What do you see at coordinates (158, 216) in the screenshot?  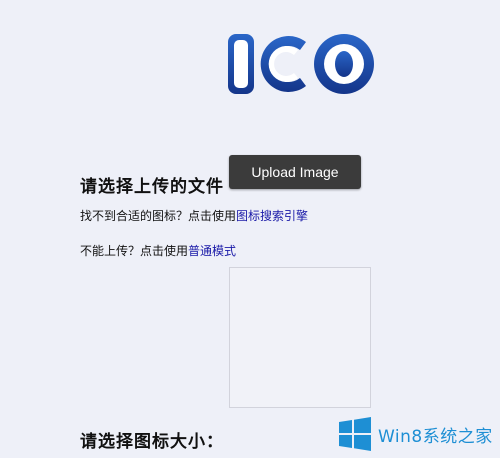 I see `help-line-search-text: 找不到合适的图标？点击使用` at bounding box center [158, 216].